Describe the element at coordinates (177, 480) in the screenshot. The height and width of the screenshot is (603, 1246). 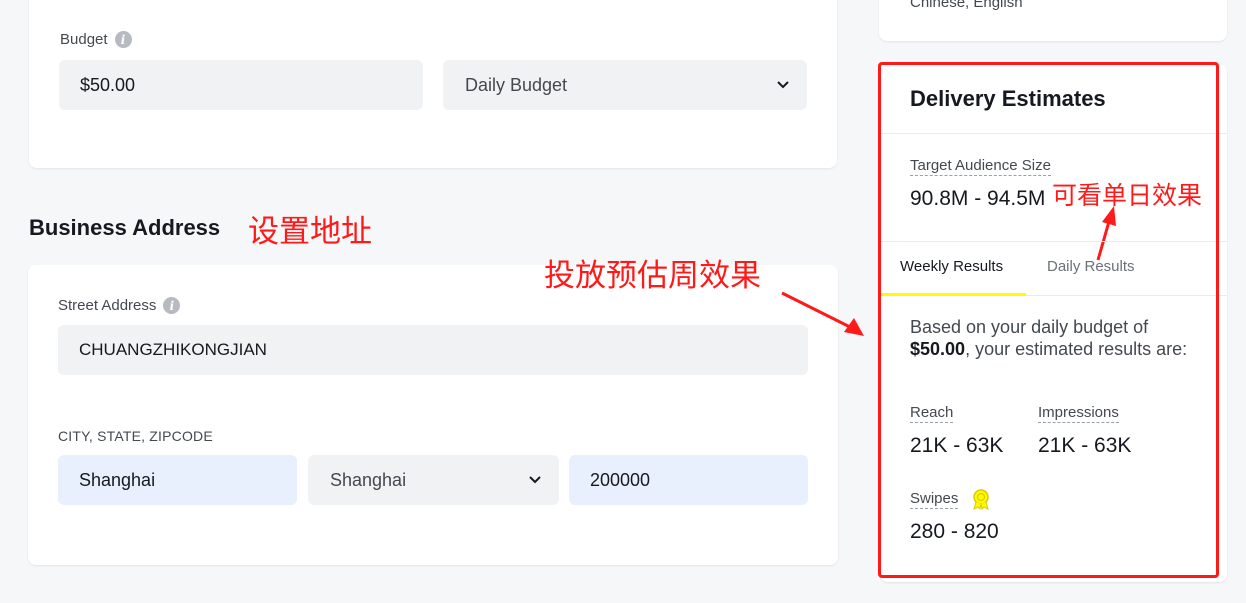
I see `city-input: Shanghai` at that location.